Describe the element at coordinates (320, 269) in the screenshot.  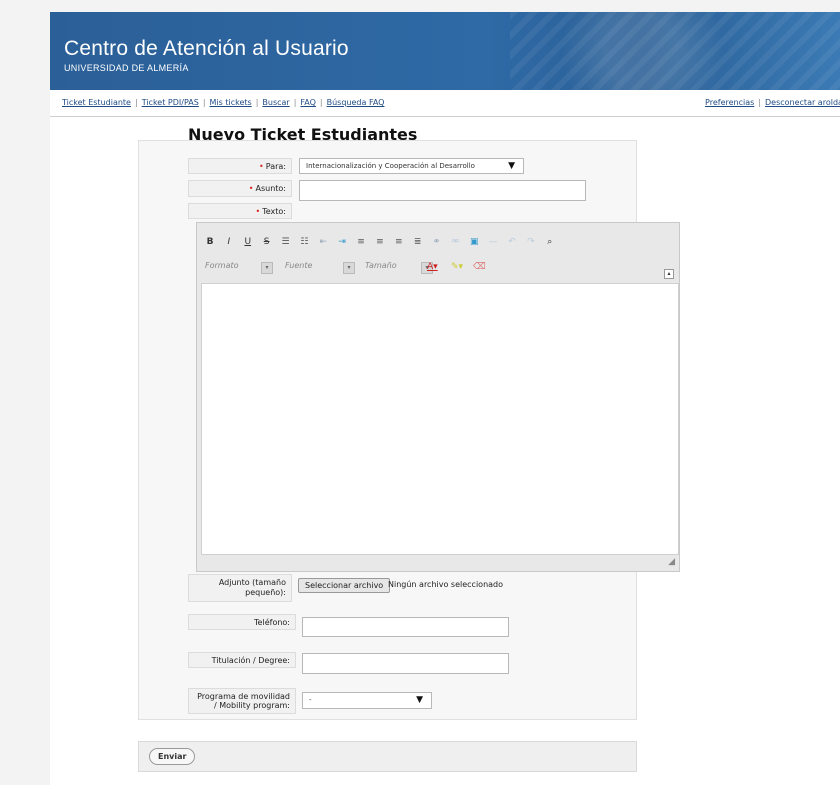
I see `font-combo: Fuente ▾` at that location.